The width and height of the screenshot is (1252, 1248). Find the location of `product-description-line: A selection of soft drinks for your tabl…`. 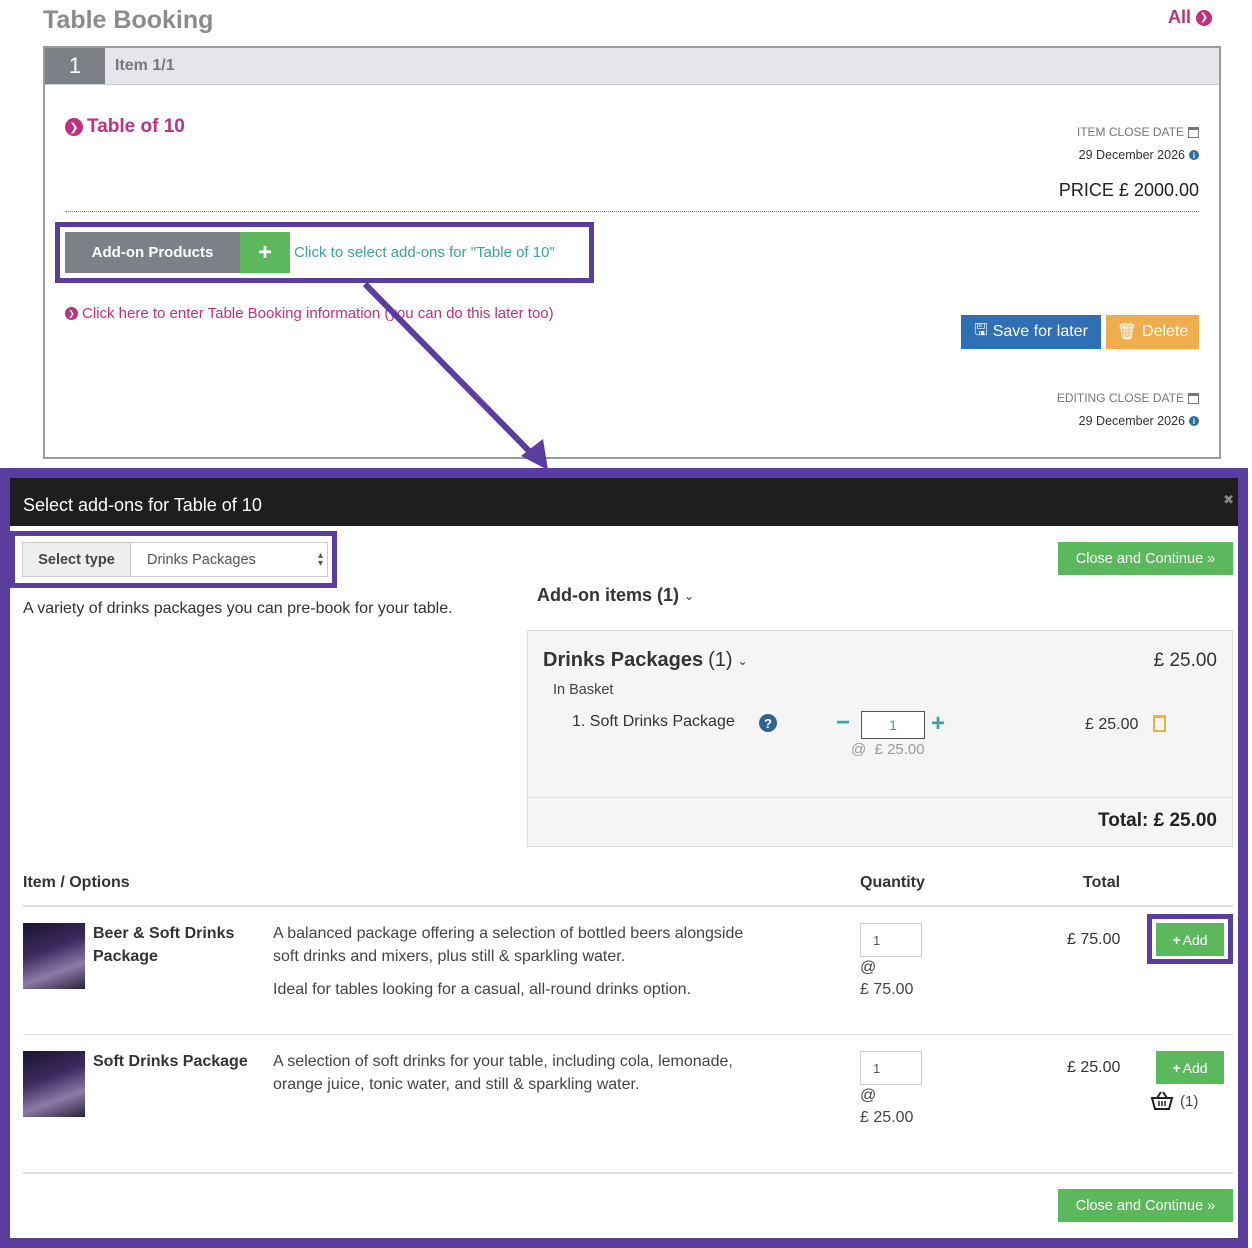

product-description-line: A selection of soft drinks for your tabl… is located at coordinates (503, 1061).